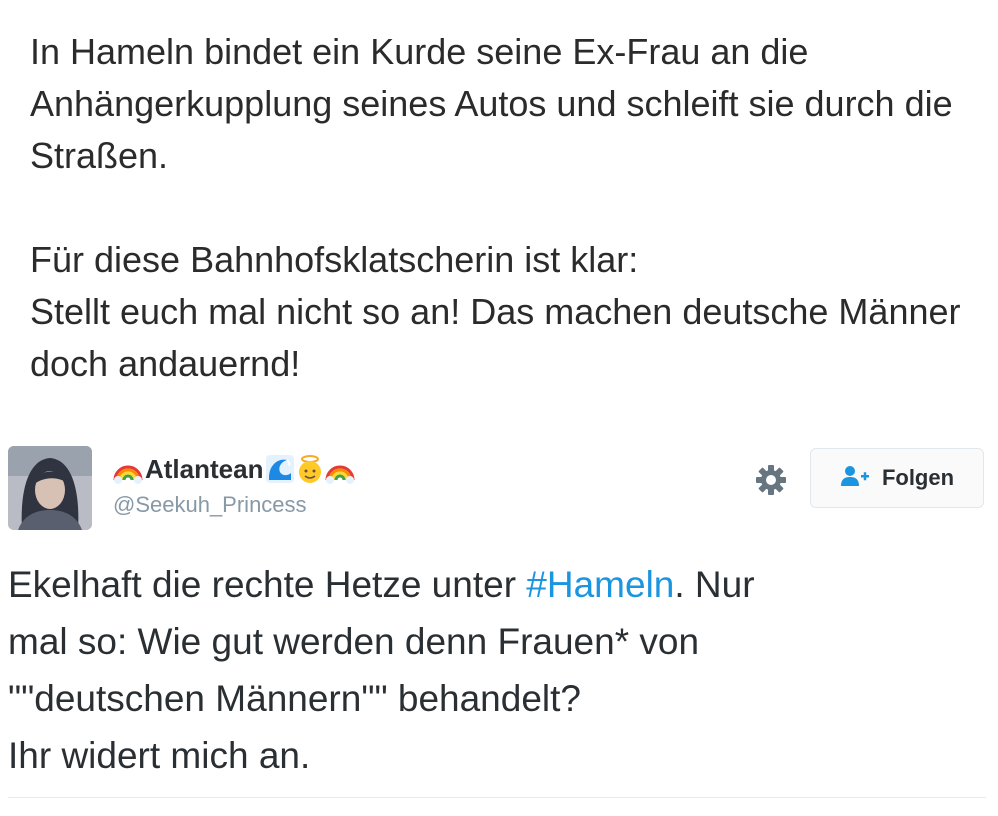  What do you see at coordinates (714, 584) in the screenshot?
I see `tweet-text-segment: . Nur` at bounding box center [714, 584].